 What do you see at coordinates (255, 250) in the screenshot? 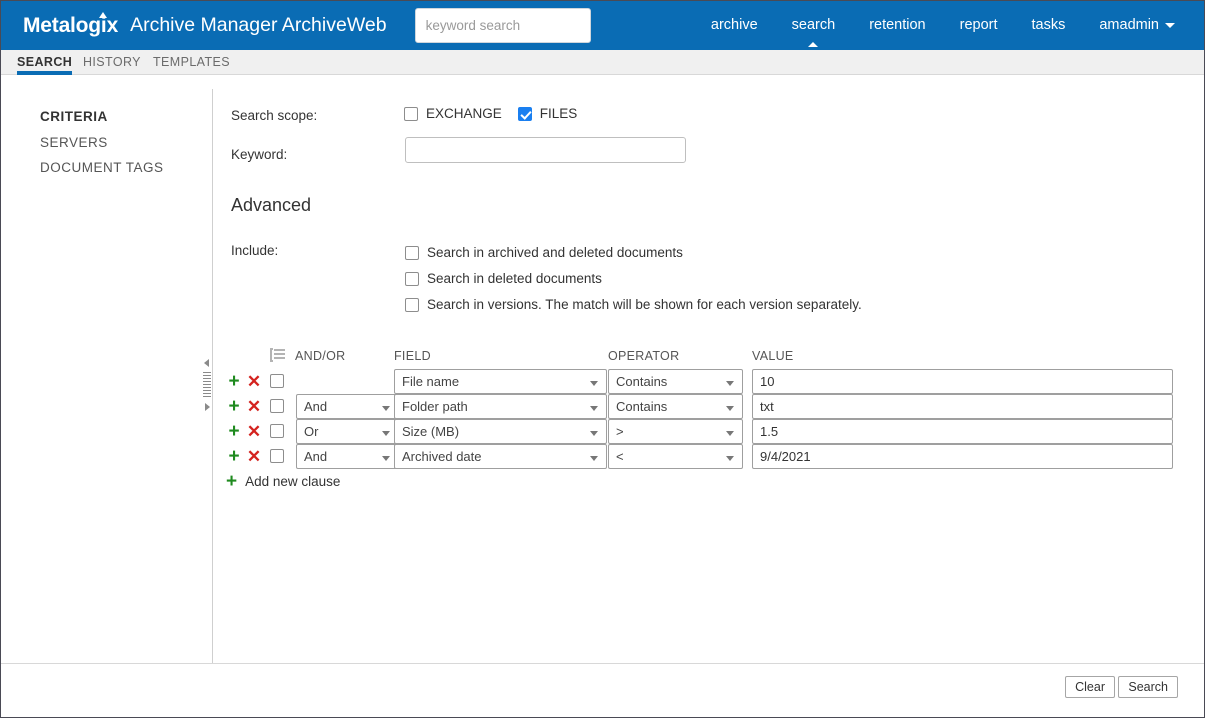
I see `include-label: Include:` at bounding box center [255, 250].